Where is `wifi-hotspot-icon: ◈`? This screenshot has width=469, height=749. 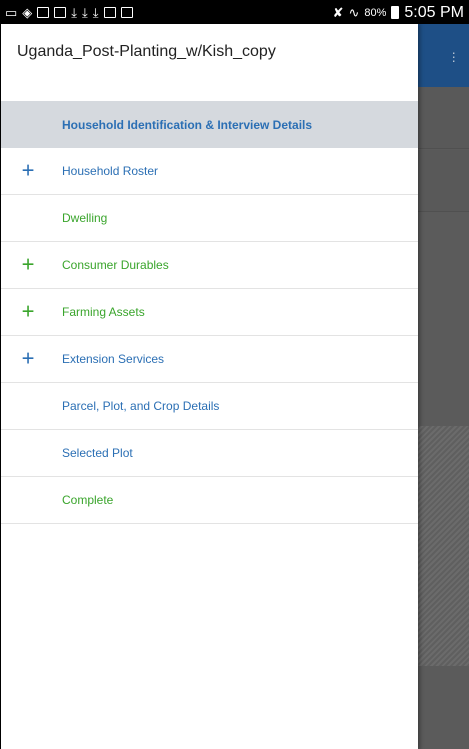
wifi-hotspot-icon: ◈ is located at coordinates (27, 12).